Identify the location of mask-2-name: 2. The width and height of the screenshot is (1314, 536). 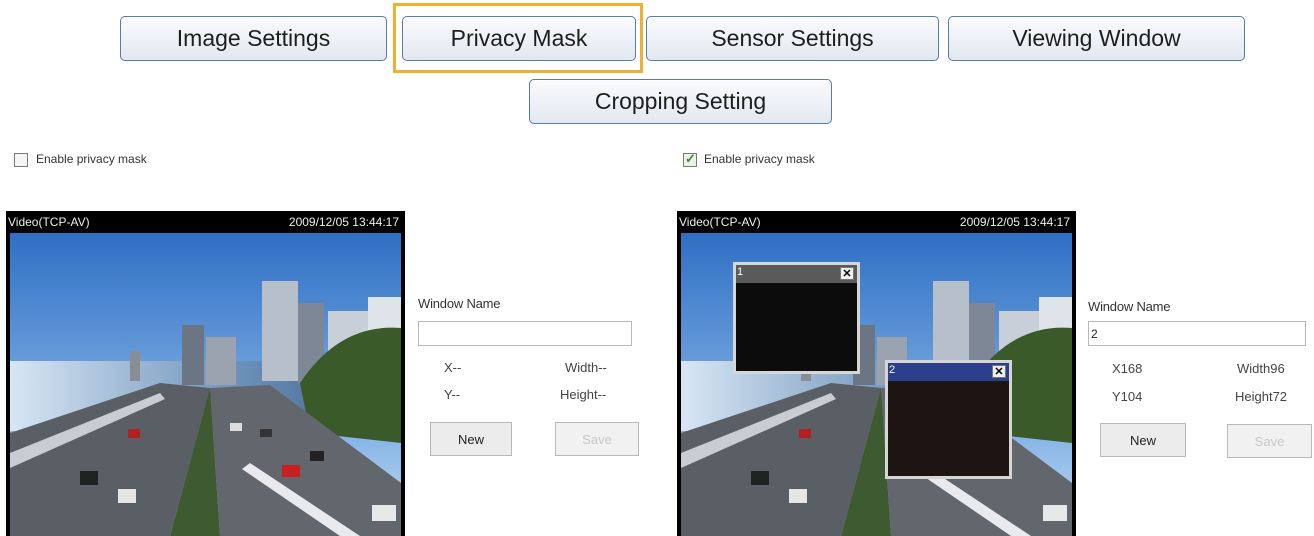
(892, 370).